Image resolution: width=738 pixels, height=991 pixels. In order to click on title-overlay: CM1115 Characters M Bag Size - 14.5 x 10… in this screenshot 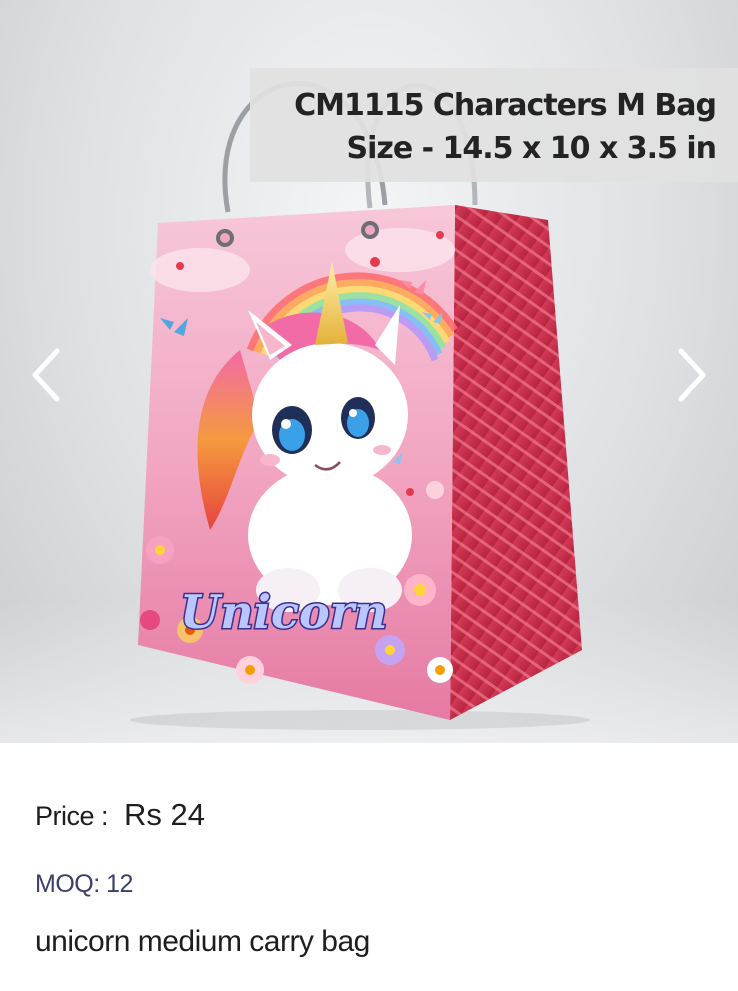, I will do `click(494, 125)`.